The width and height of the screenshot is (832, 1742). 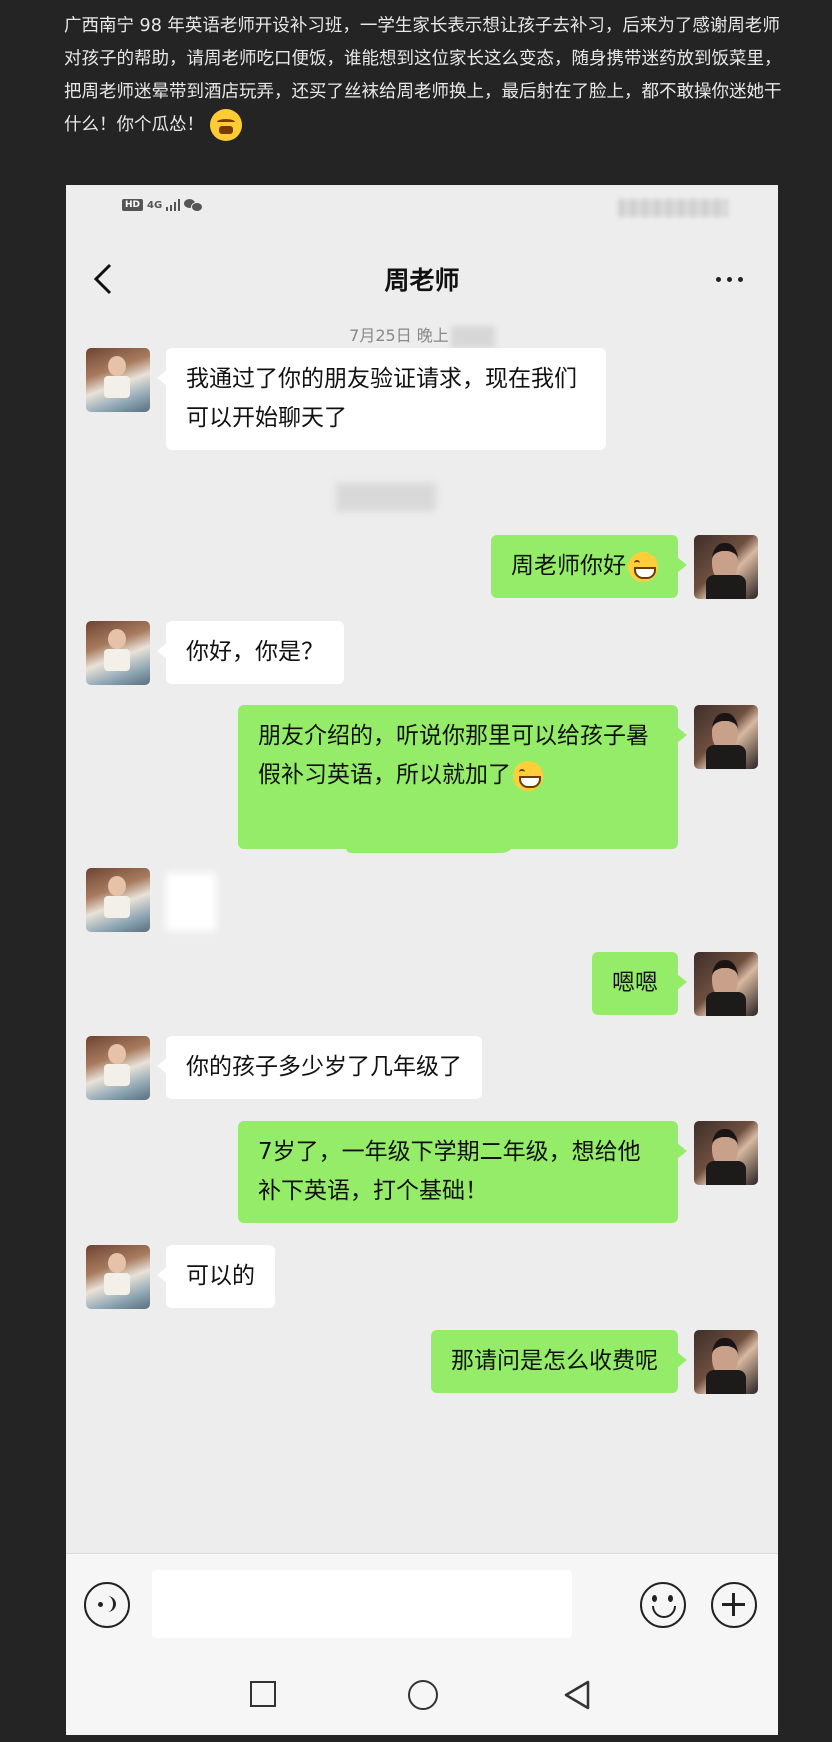 I want to click on message-bubble-sent: 那请问是怎么收费呢, so click(x=559, y=1361).